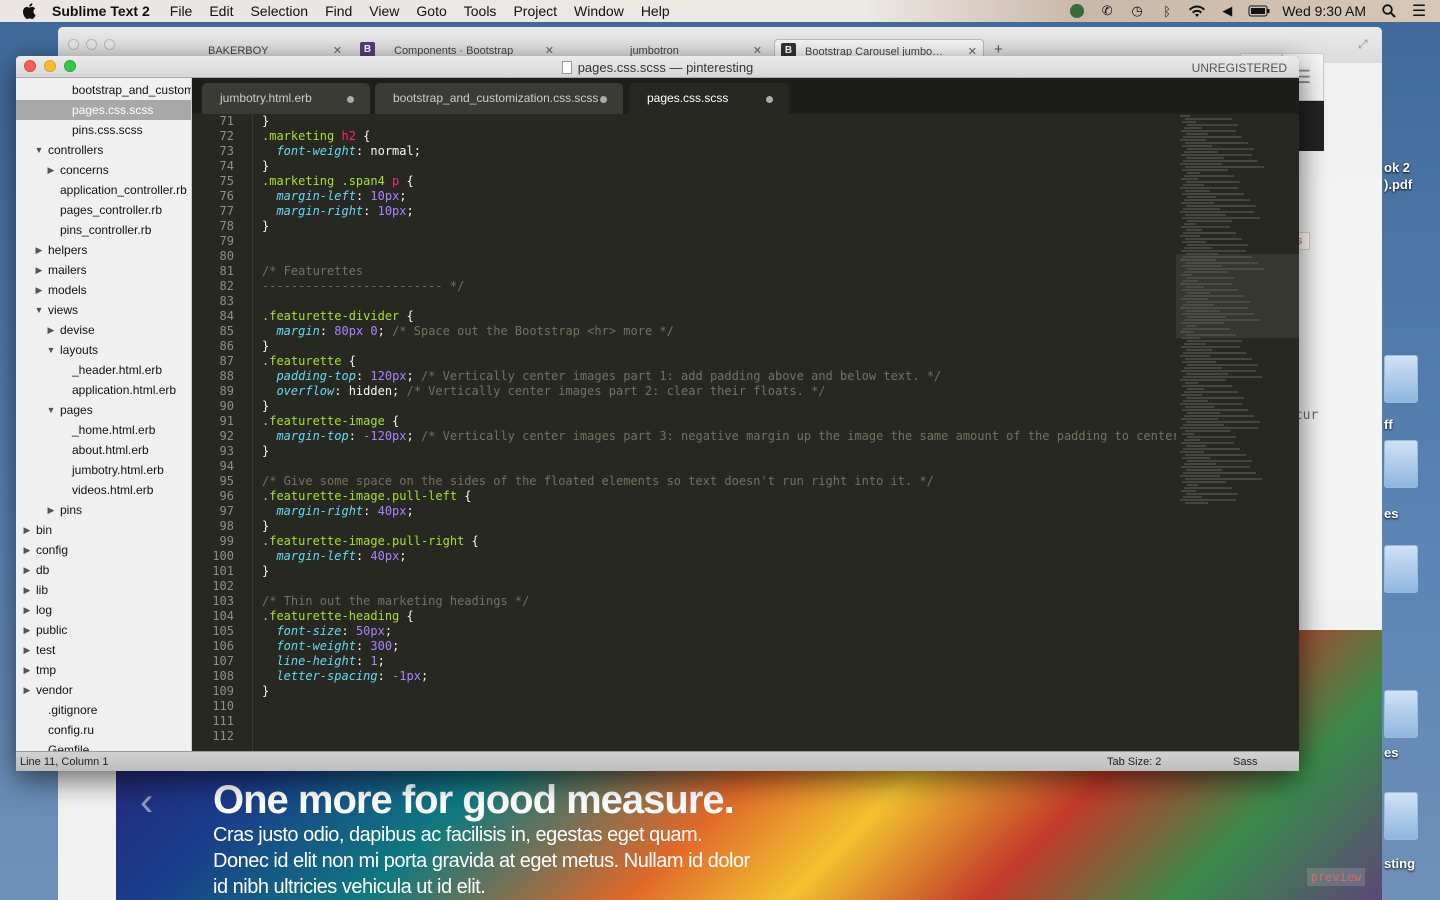 This screenshot has width=1440, height=900. I want to click on sidebar-folder: ▶ concerns, so click(103, 170).